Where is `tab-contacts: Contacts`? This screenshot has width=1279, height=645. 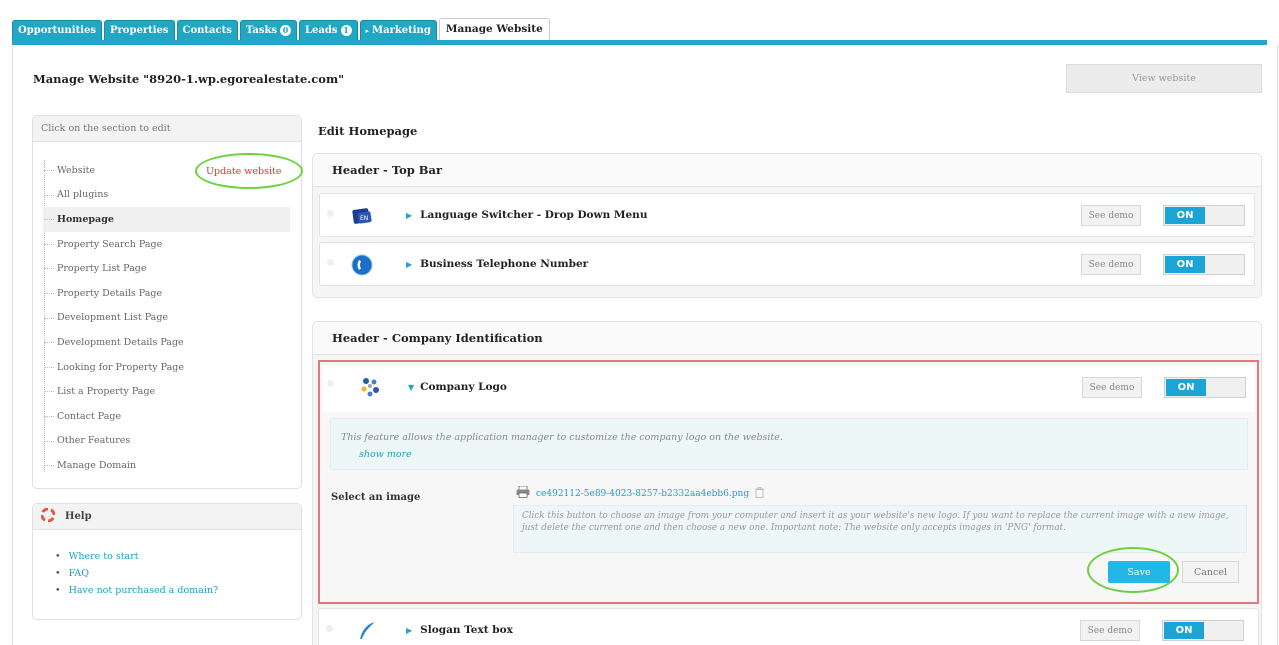 tab-contacts: Contacts is located at coordinates (207, 30).